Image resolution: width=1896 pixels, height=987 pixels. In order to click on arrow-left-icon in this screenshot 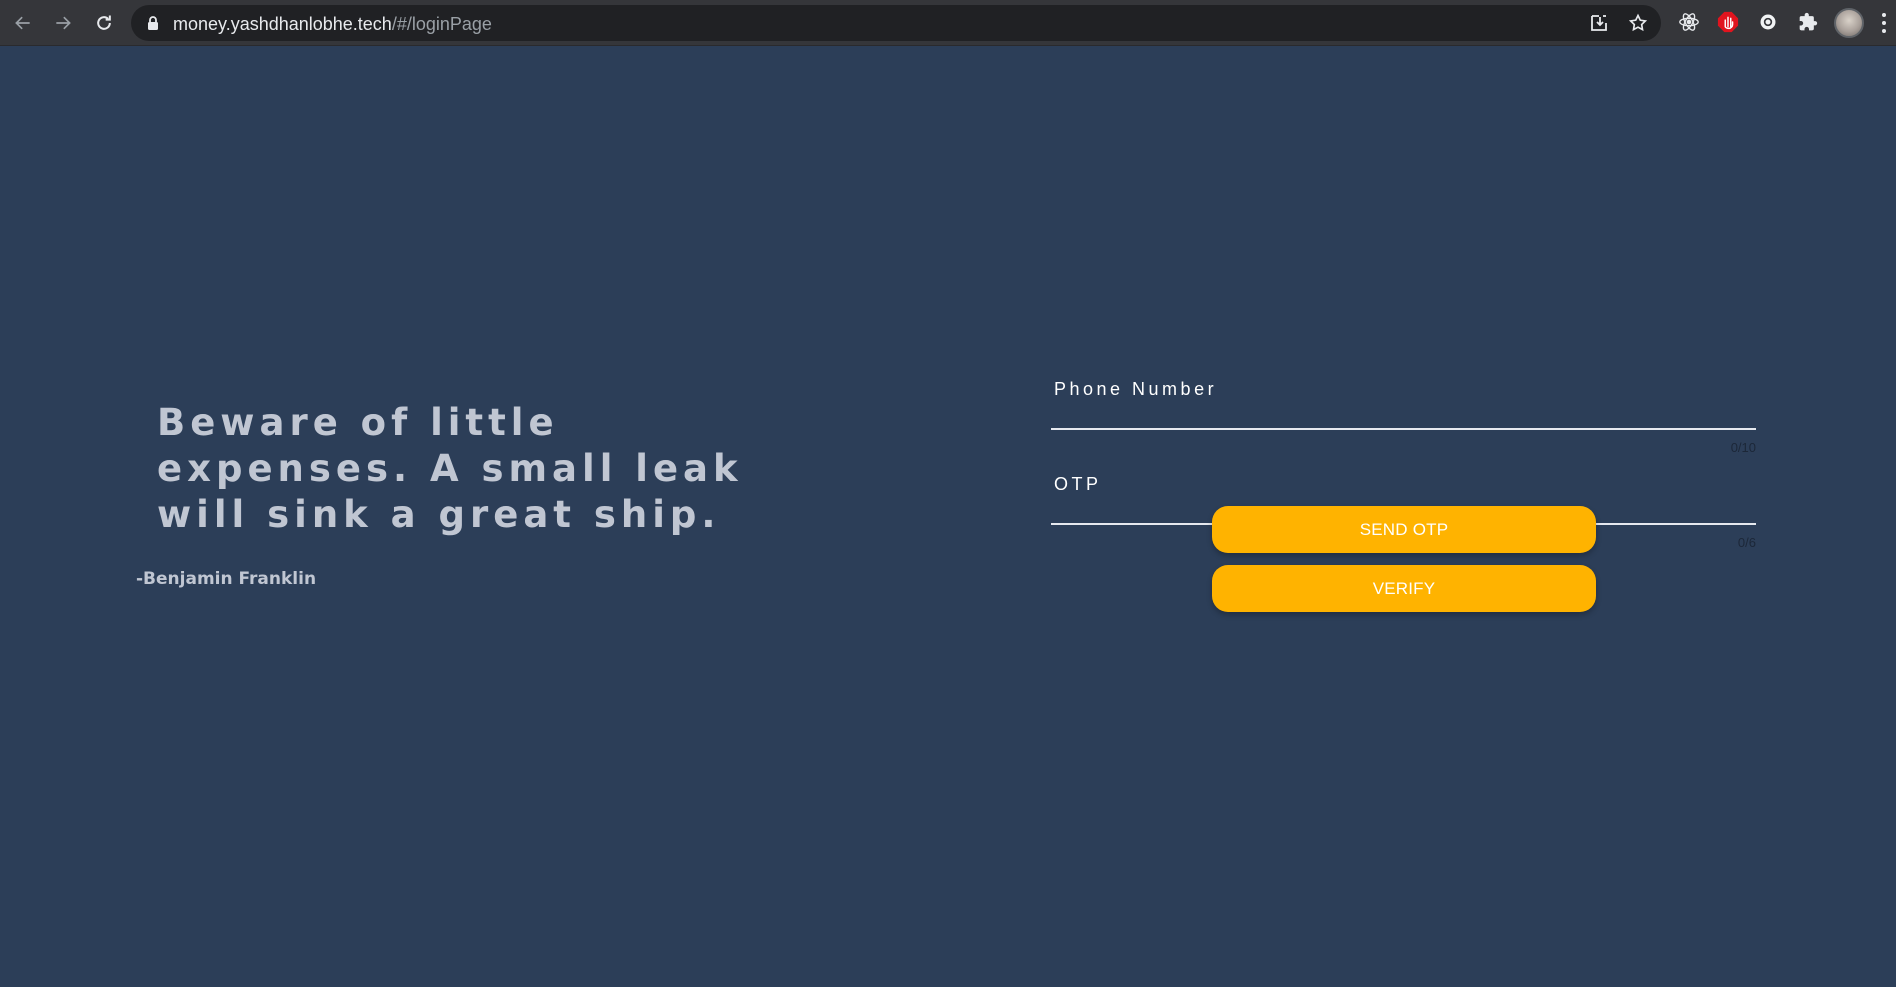, I will do `click(22, 23)`.